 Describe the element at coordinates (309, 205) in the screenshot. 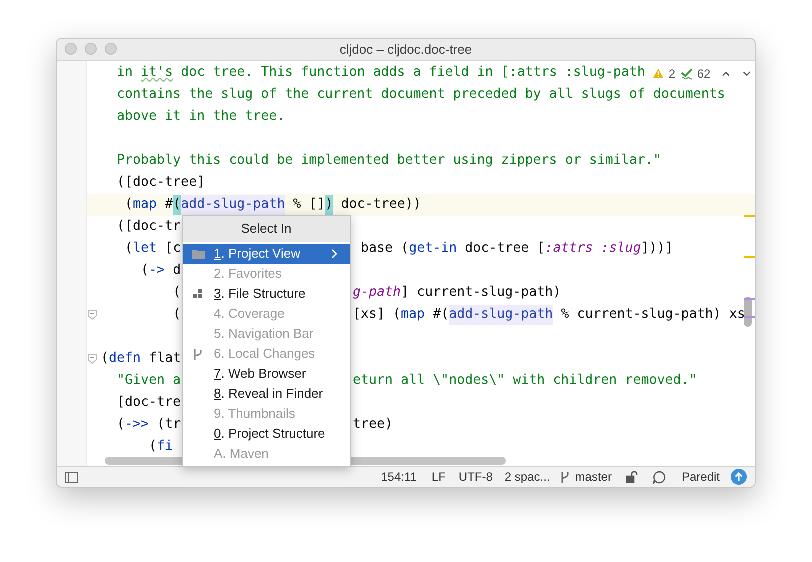

I see `code-text: % []` at that location.